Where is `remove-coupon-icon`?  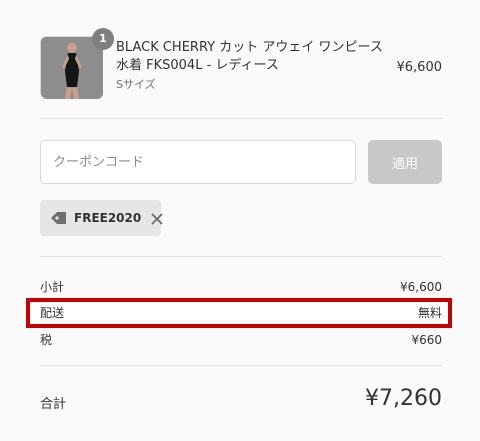 remove-coupon-icon is located at coordinates (157, 218).